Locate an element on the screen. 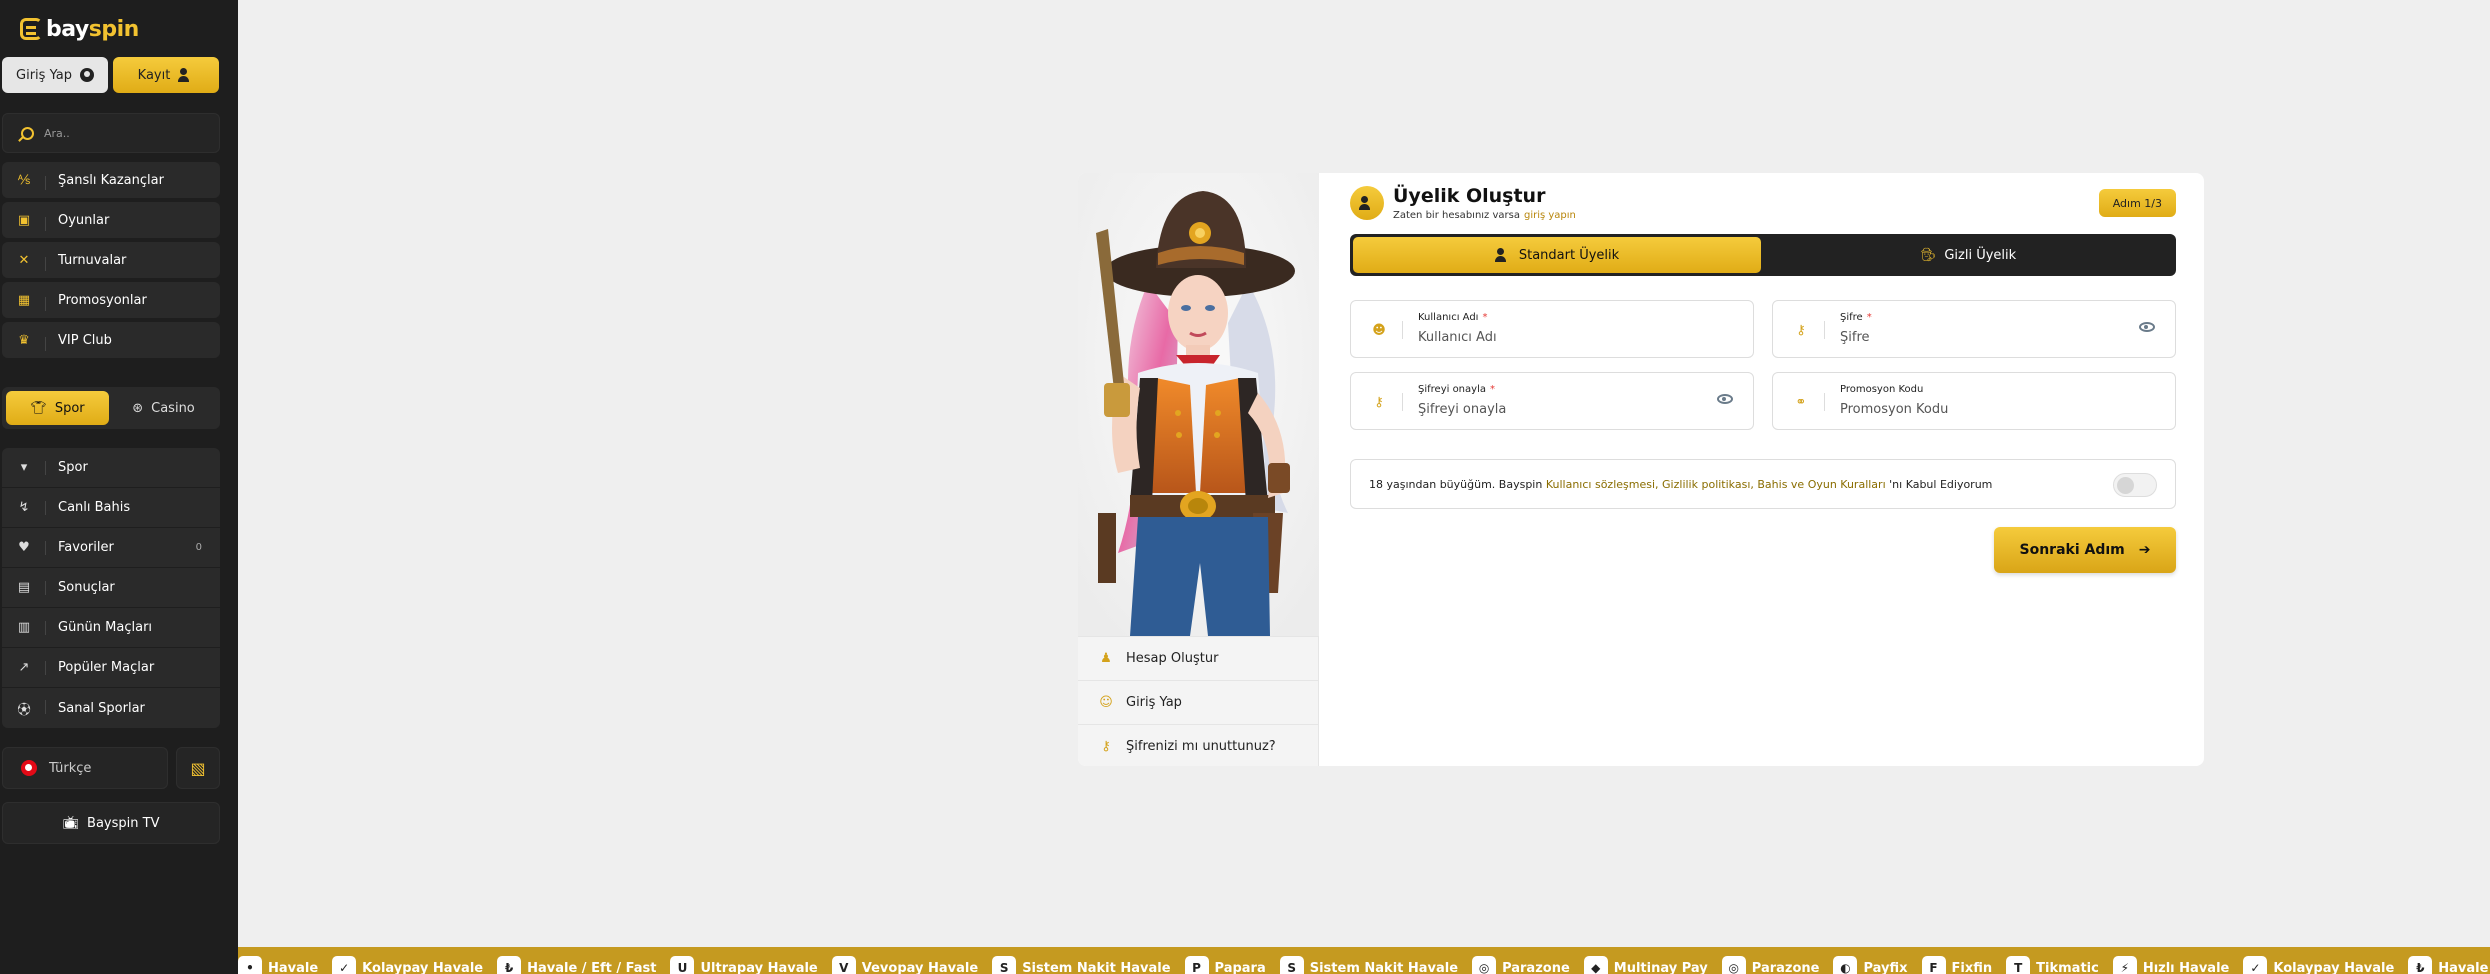  username-input is located at coordinates (1558, 337).